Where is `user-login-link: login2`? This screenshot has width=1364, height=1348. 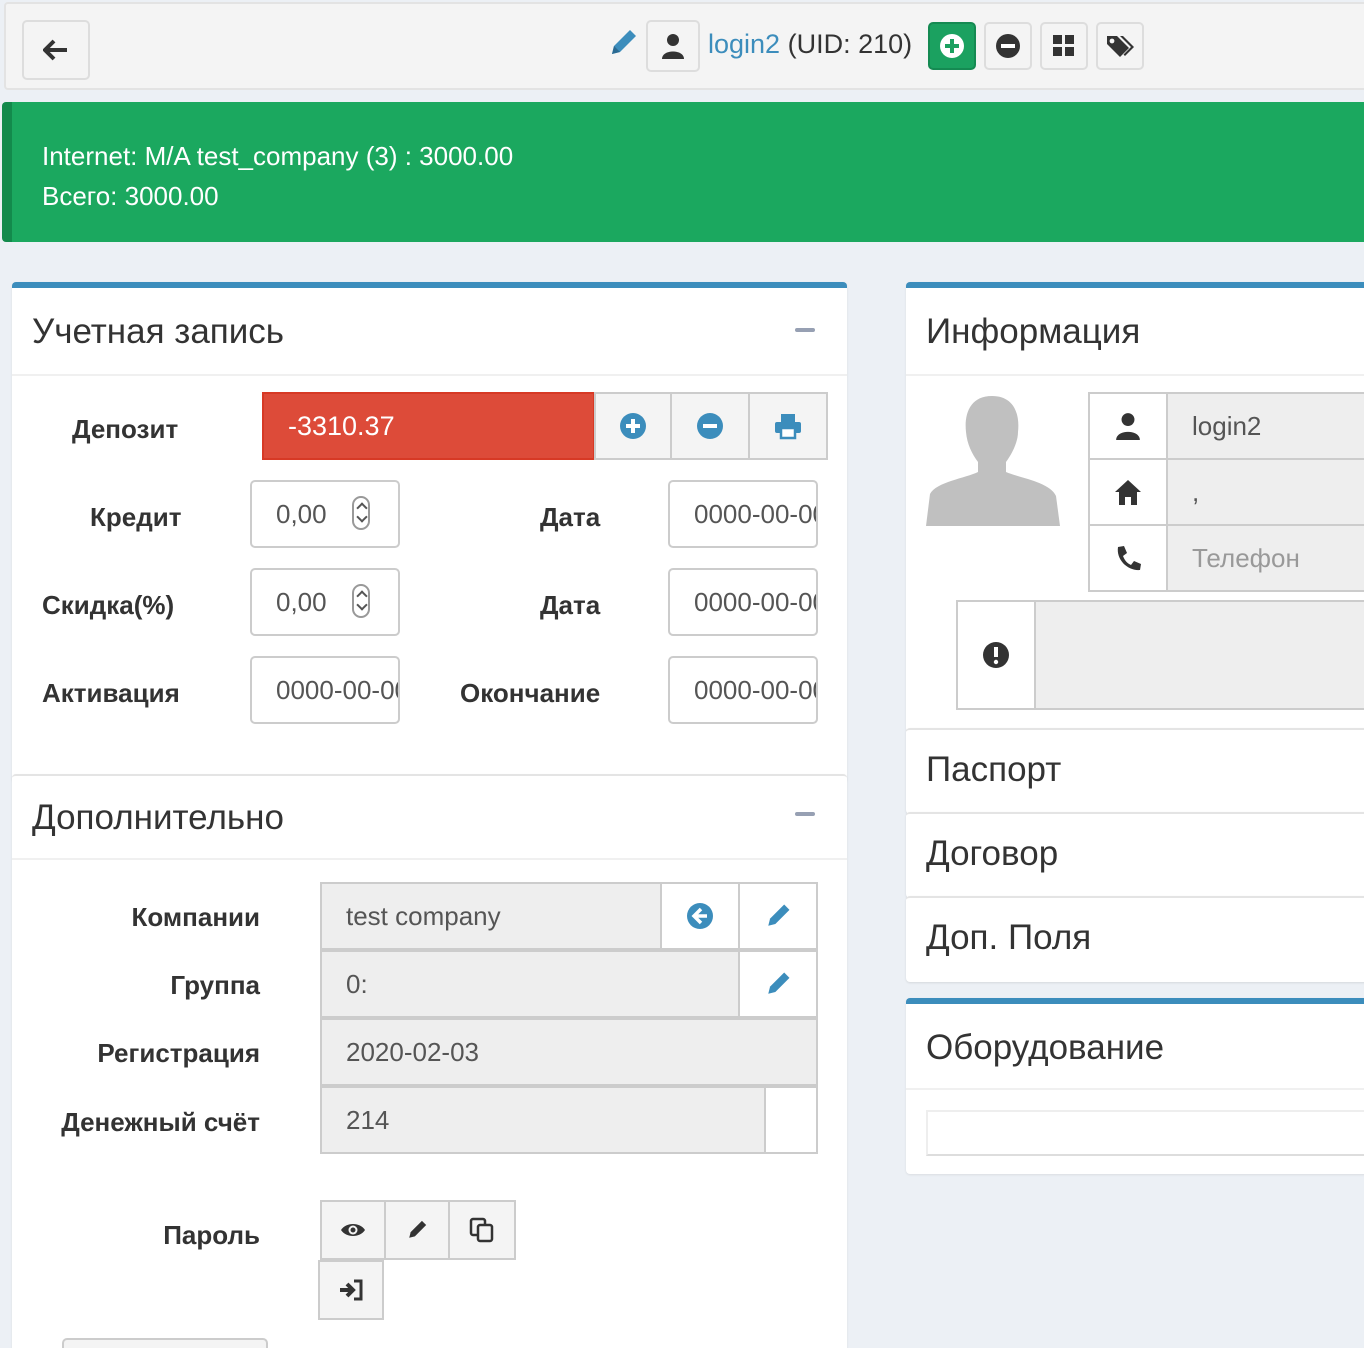
user-login-link: login2 is located at coordinates (744, 44).